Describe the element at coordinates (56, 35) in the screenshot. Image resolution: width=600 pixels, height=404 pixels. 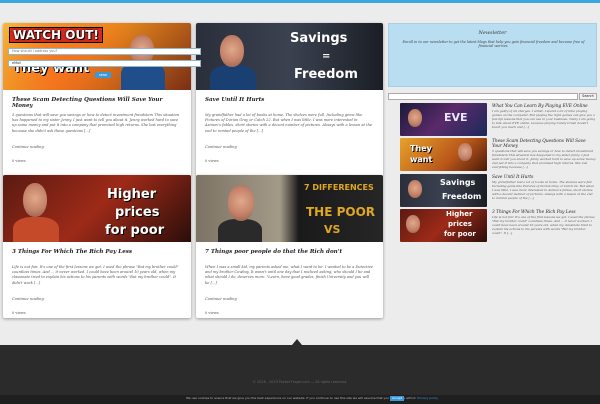
I see `thumb-text-line1: WATCH OUT!` at that location.